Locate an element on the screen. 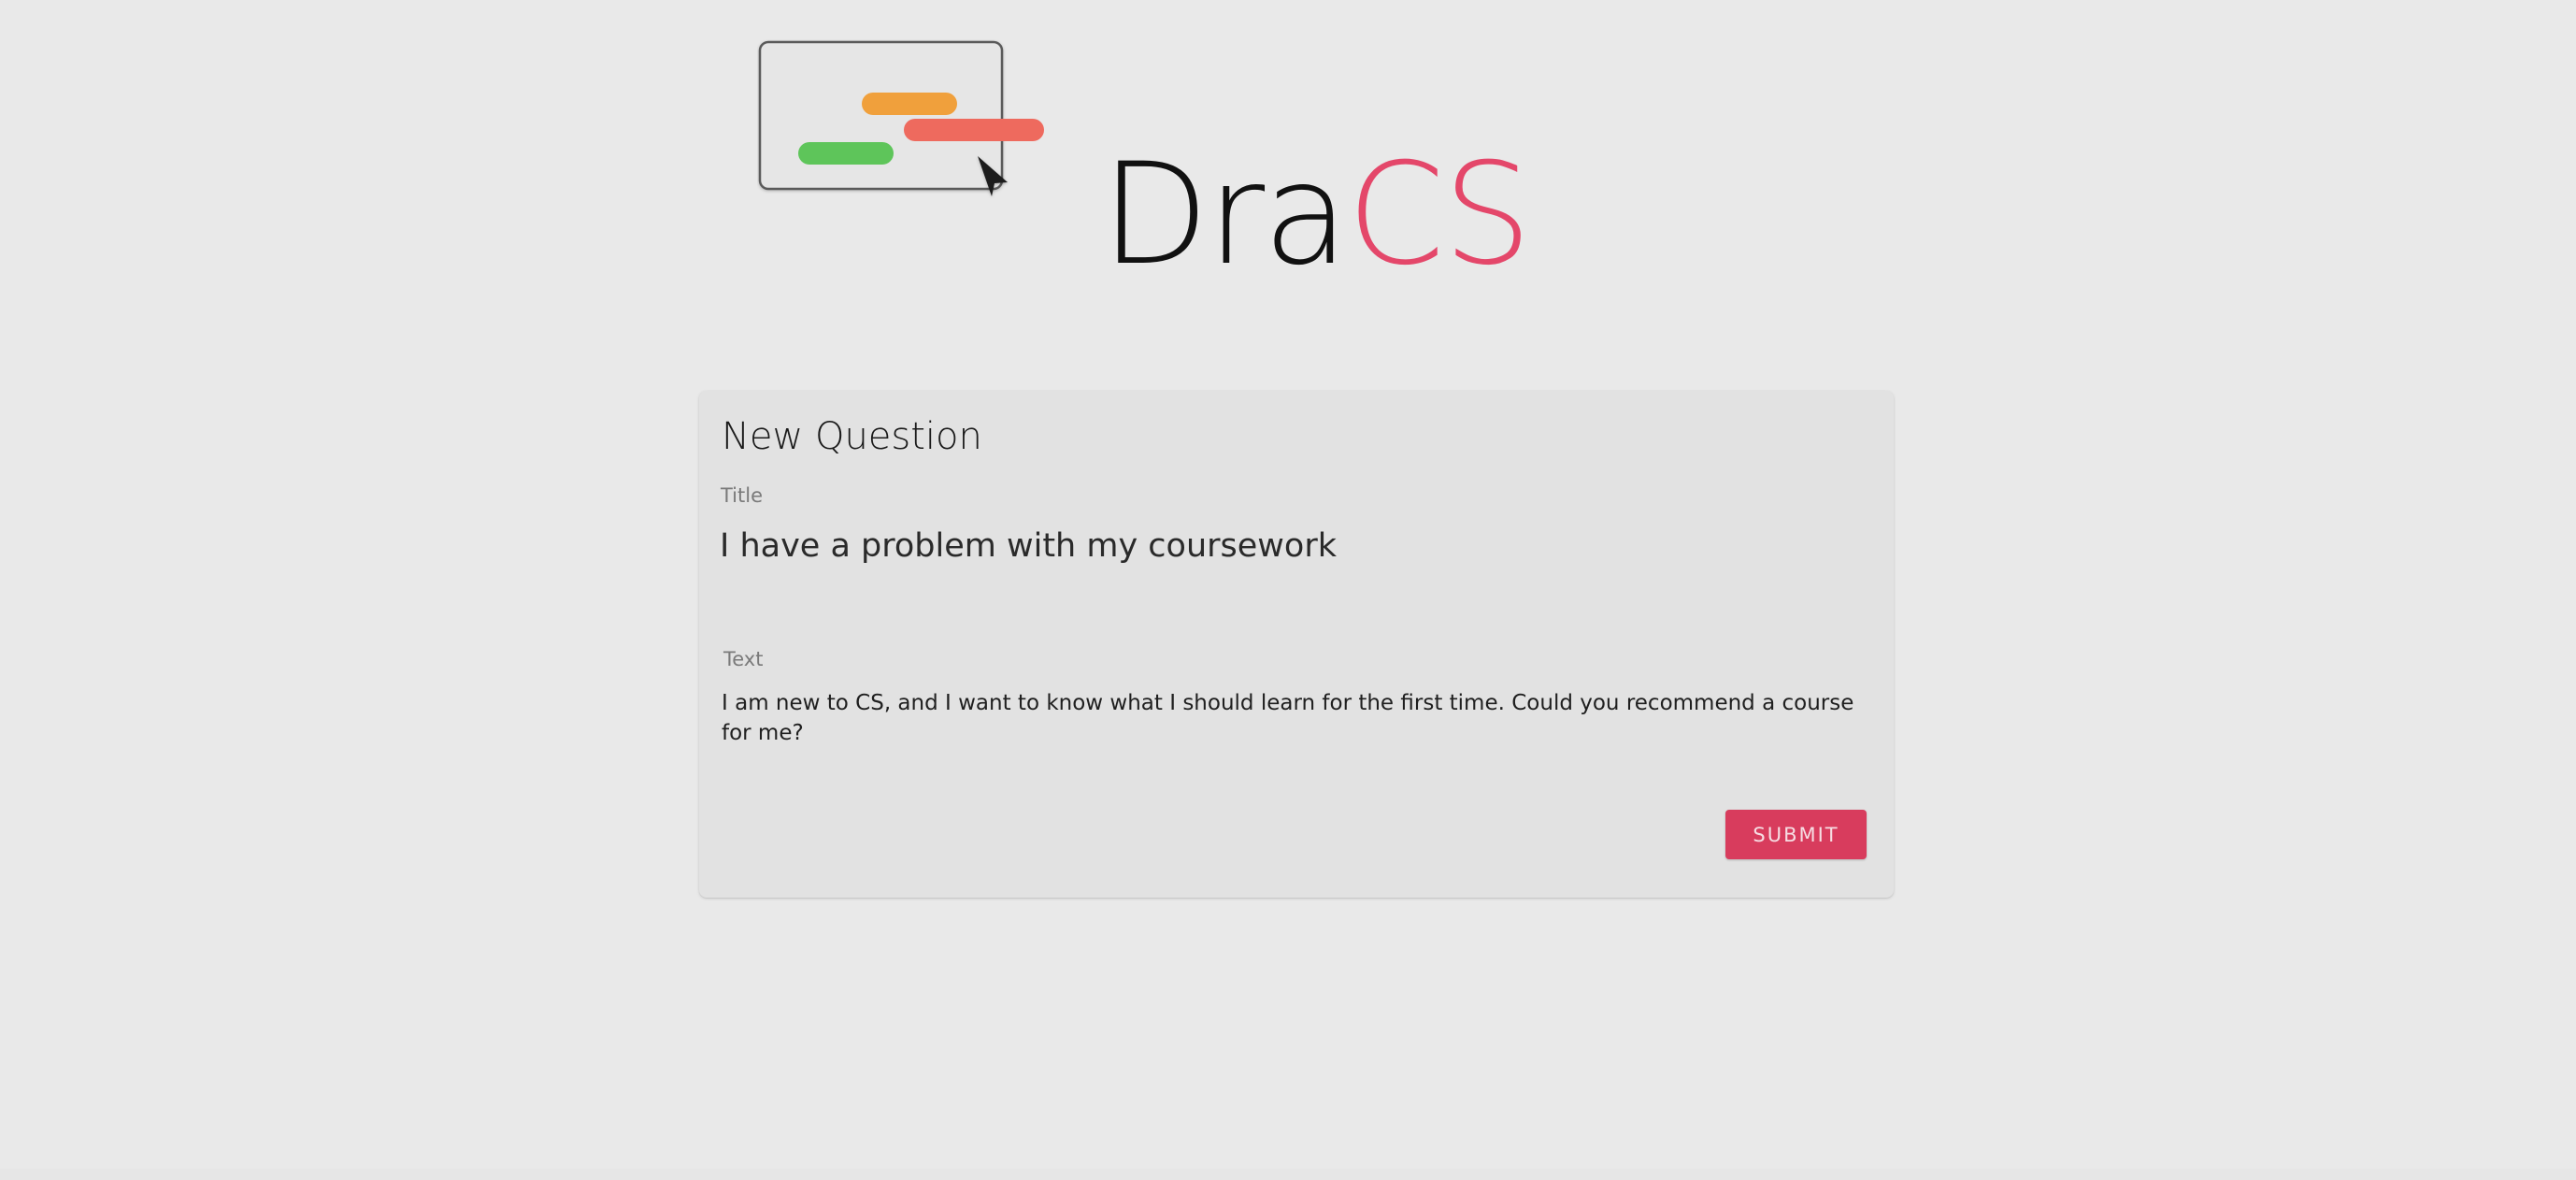  logo-red-bar is located at coordinates (974, 130).